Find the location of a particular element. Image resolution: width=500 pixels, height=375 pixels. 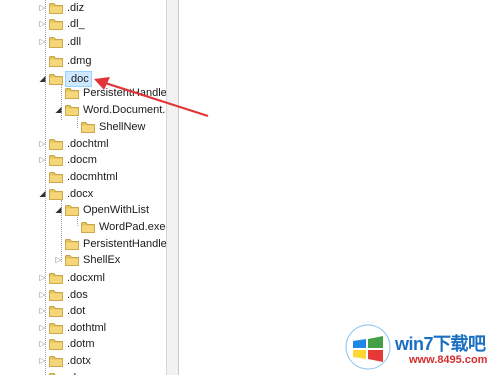

watermark-url: www.8495.com is located at coordinates (448, 360).